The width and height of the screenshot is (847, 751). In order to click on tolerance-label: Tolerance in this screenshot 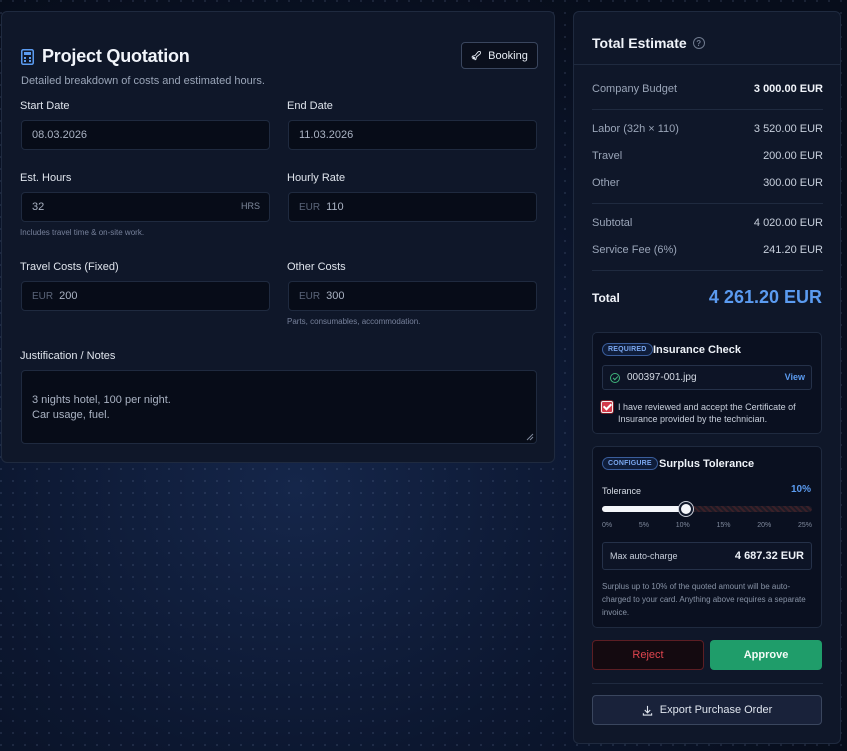, I will do `click(622, 491)`.